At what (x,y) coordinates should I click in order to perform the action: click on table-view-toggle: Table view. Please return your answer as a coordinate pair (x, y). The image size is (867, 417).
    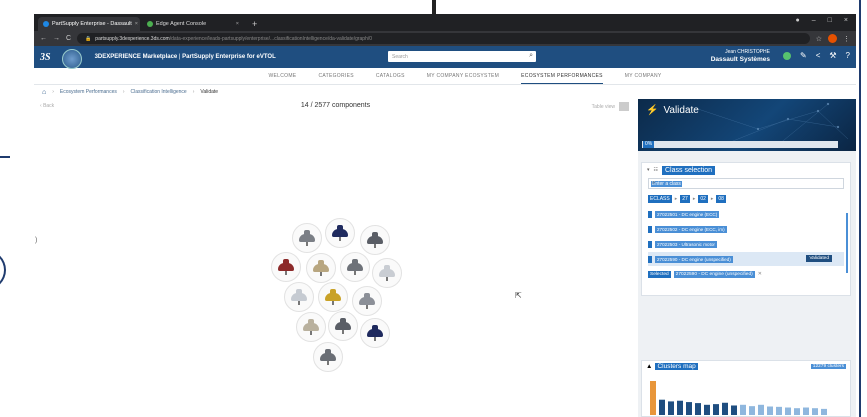
    Looking at the image, I should click on (610, 106).